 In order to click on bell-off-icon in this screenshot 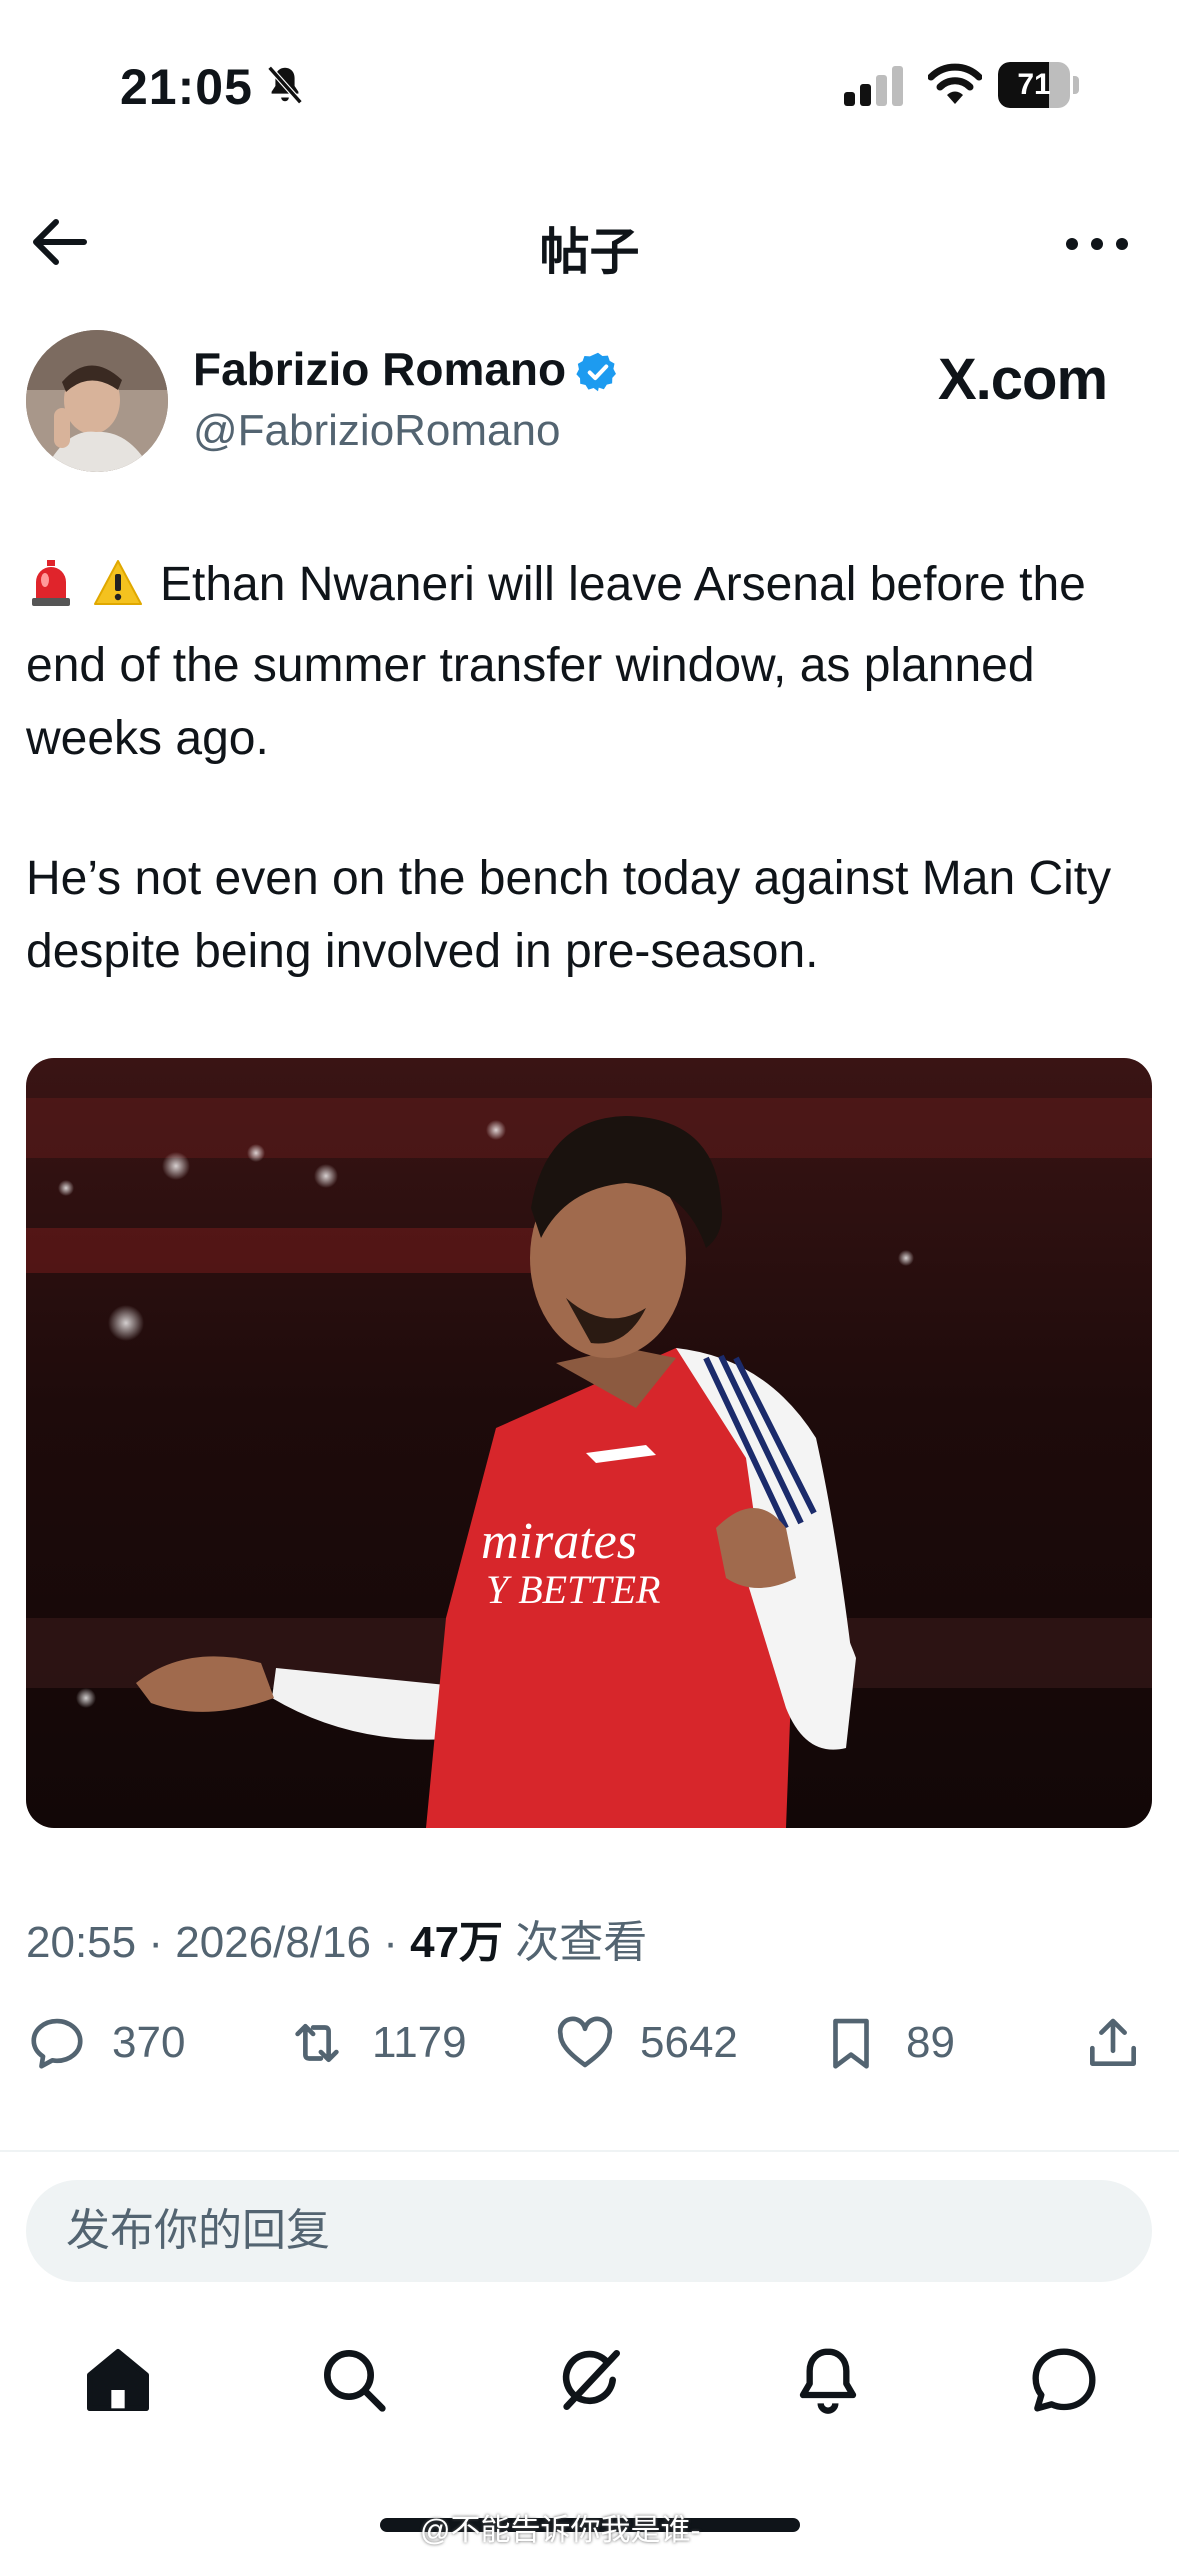, I will do `click(285, 85)`.